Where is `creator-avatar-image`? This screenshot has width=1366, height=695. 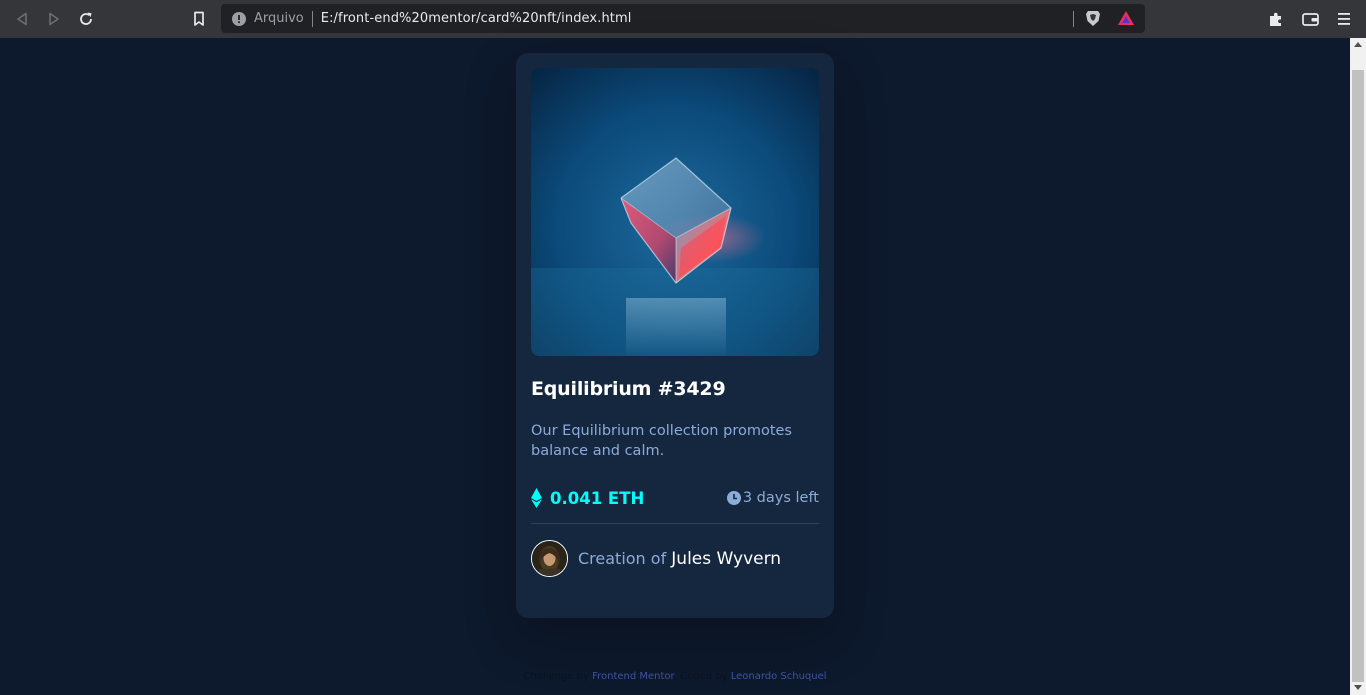
creator-avatar-image is located at coordinates (549, 558).